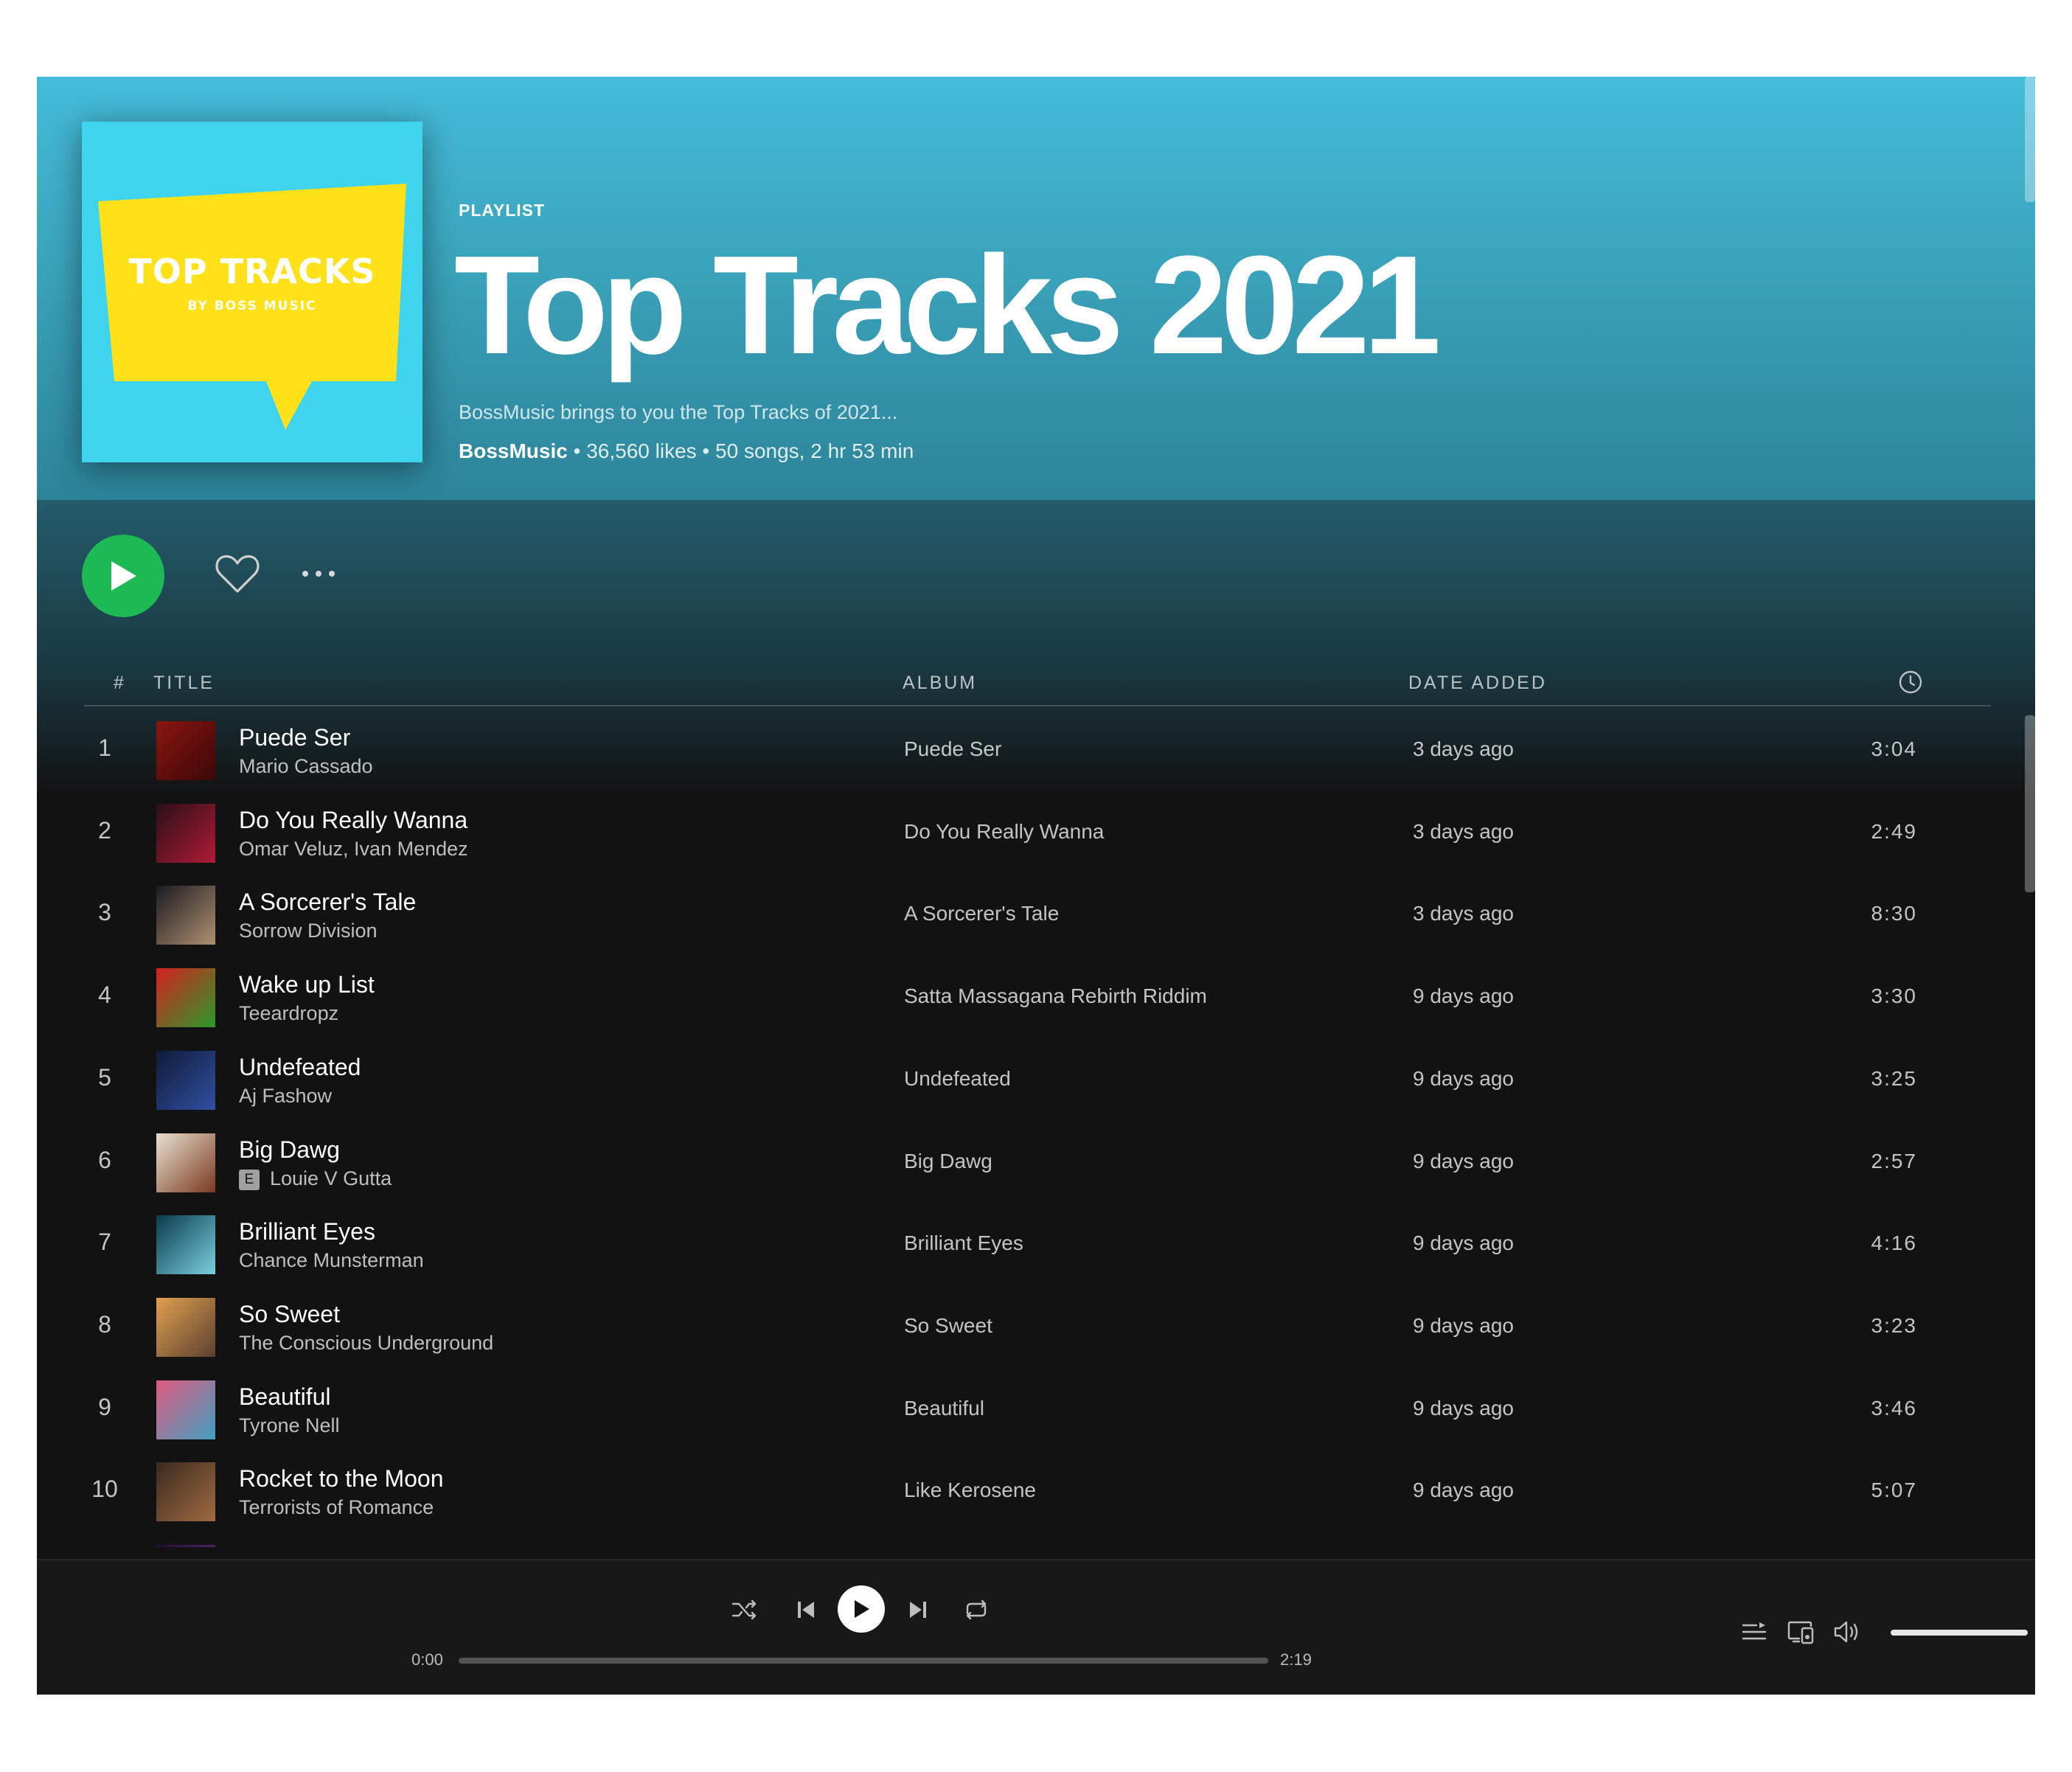  I want to click on track-artist: E Louie V Gutta, so click(315, 1178).